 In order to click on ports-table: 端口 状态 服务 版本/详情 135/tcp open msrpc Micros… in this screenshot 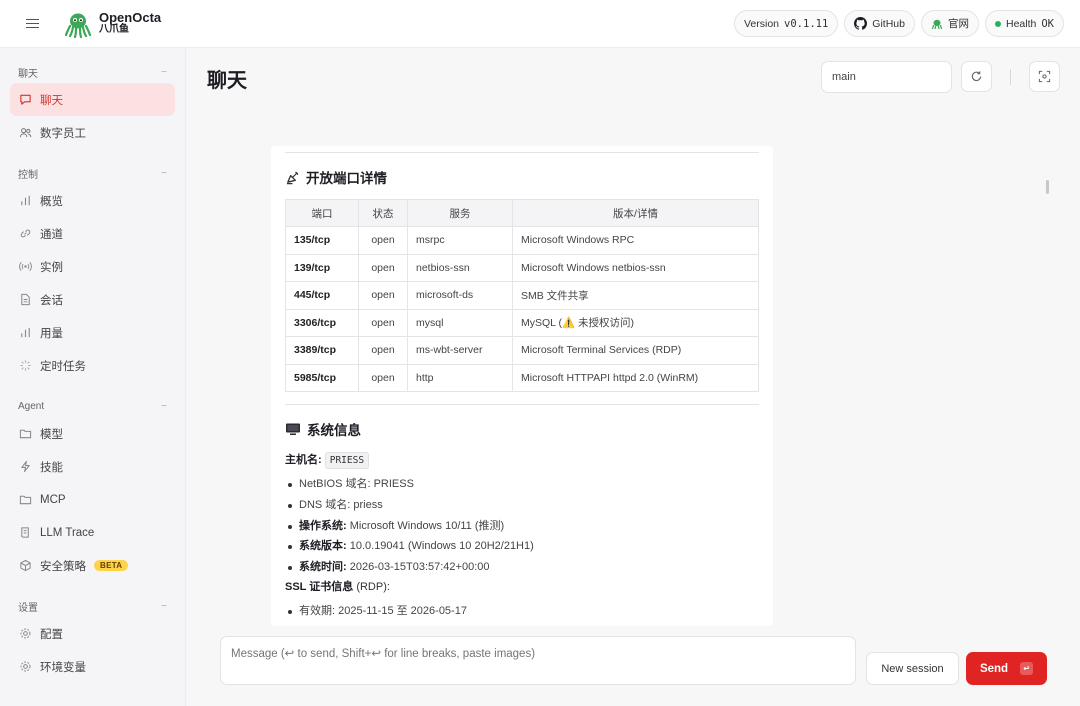, I will do `click(522, 295)`.